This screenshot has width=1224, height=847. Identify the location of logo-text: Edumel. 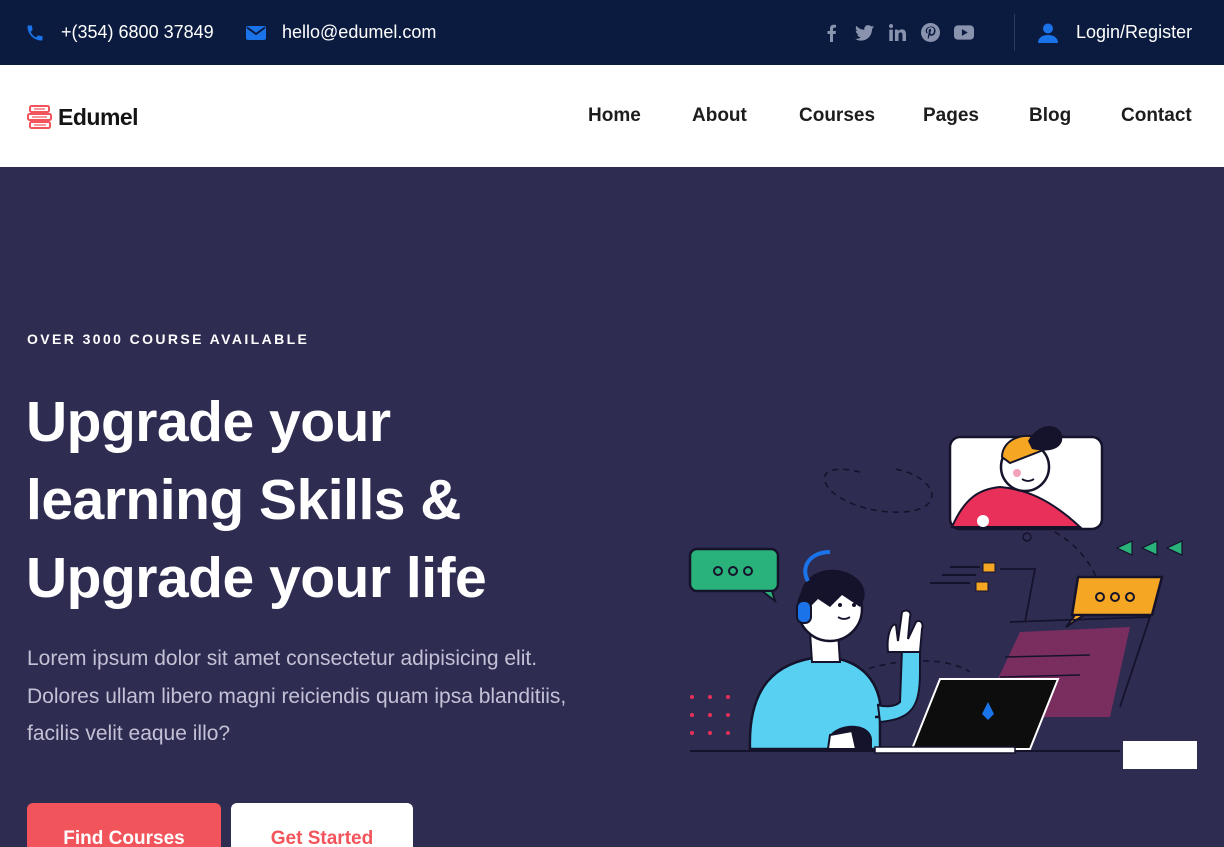
(98, 116).